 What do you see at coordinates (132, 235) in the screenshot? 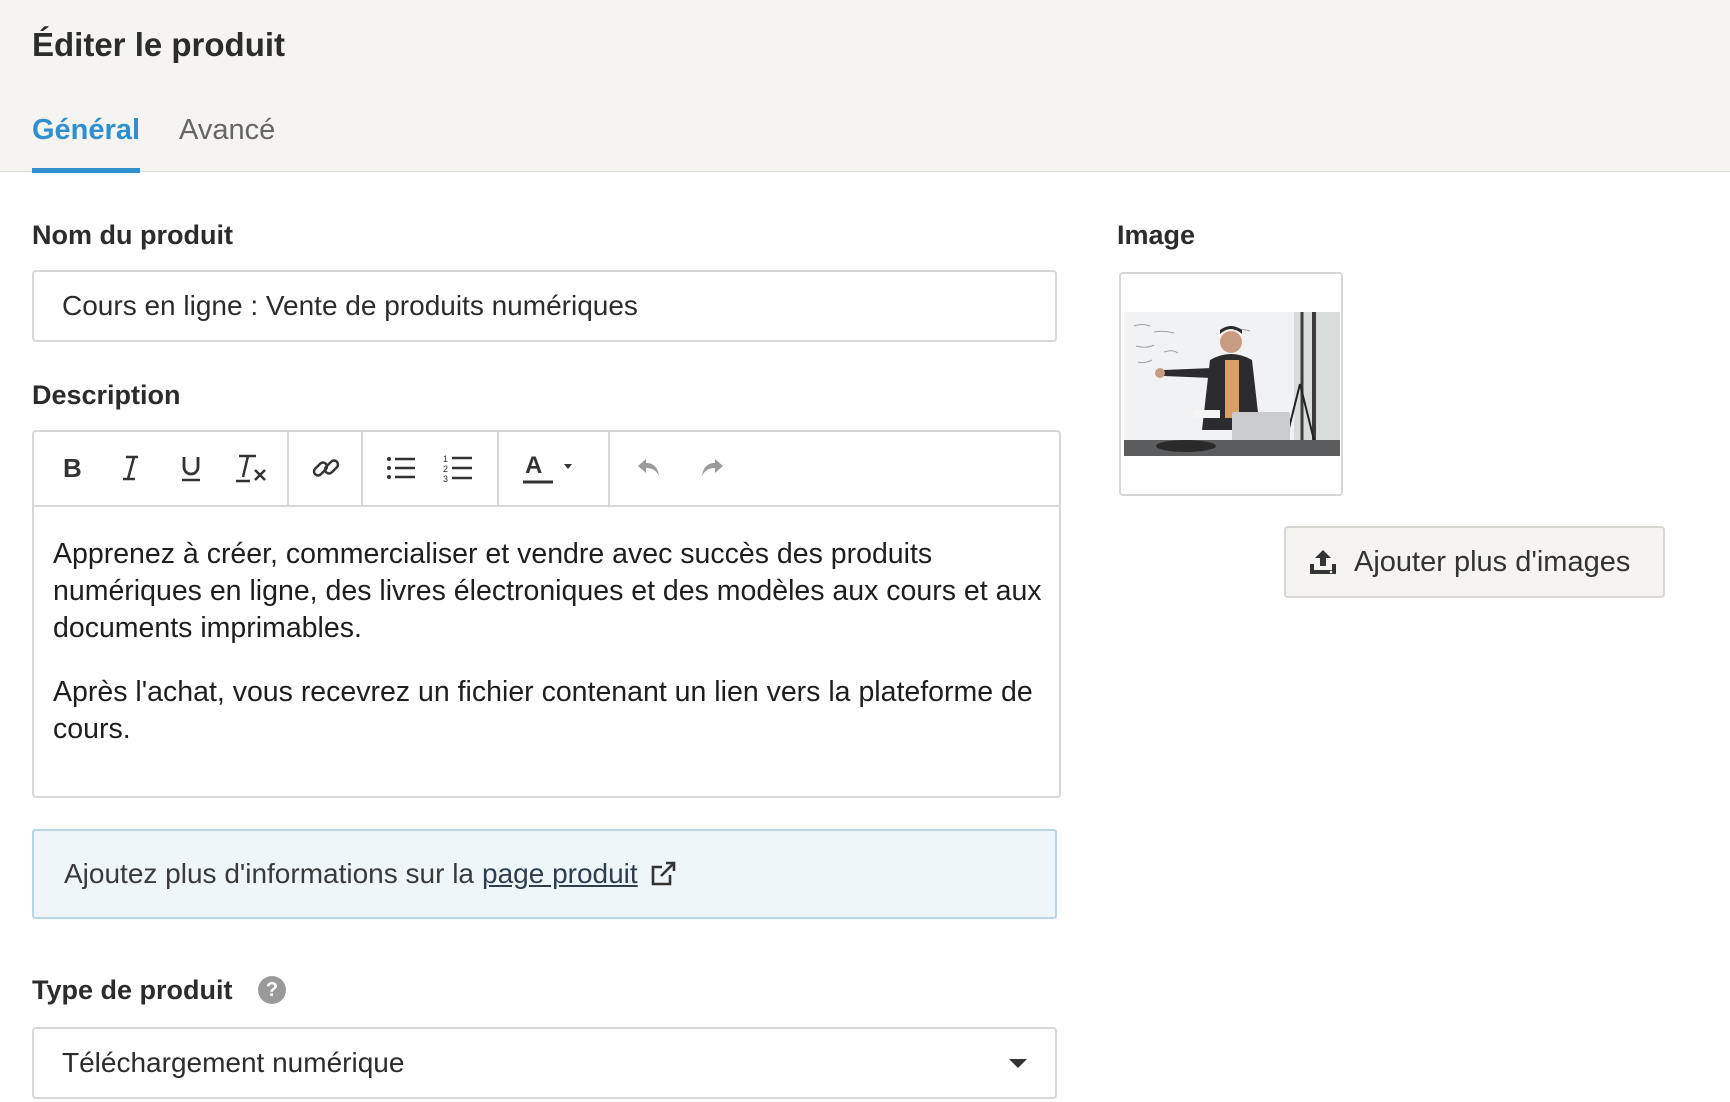
I see `product-name-label: Nom du produit` at bounding box center [132, 235].